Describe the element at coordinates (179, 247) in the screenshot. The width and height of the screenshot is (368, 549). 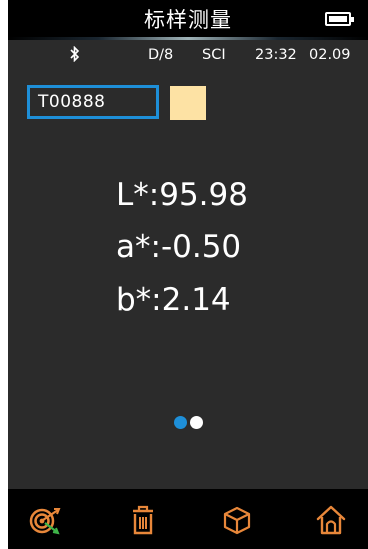
I see `reading-a-value: a*:-0.50` at that location.